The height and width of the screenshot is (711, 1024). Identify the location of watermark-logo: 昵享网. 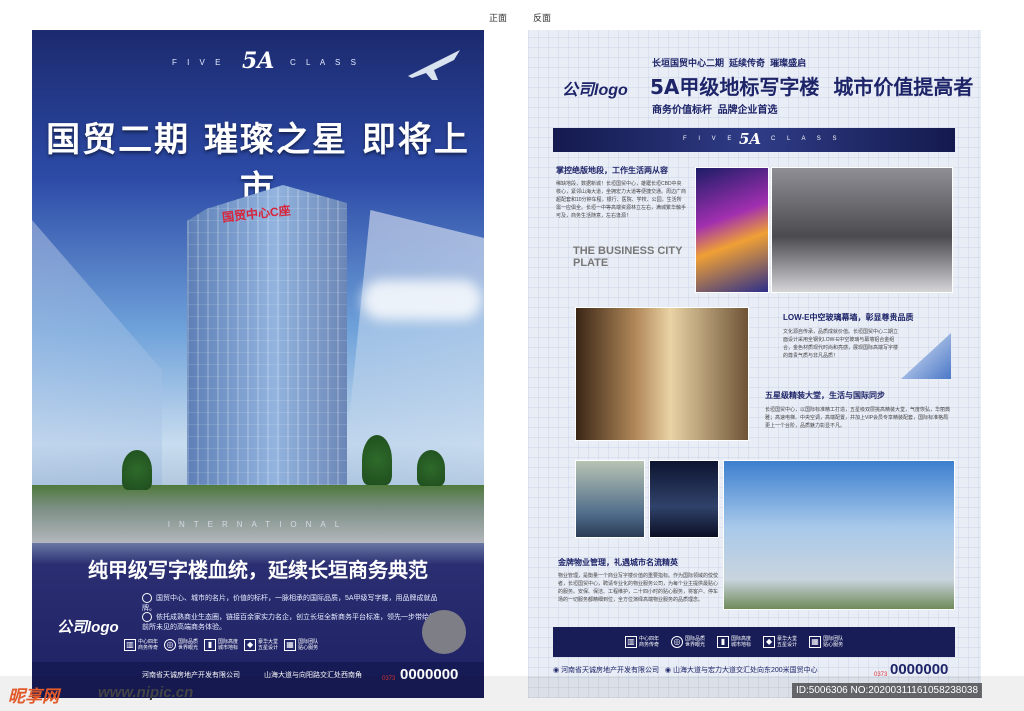
(33, 696).